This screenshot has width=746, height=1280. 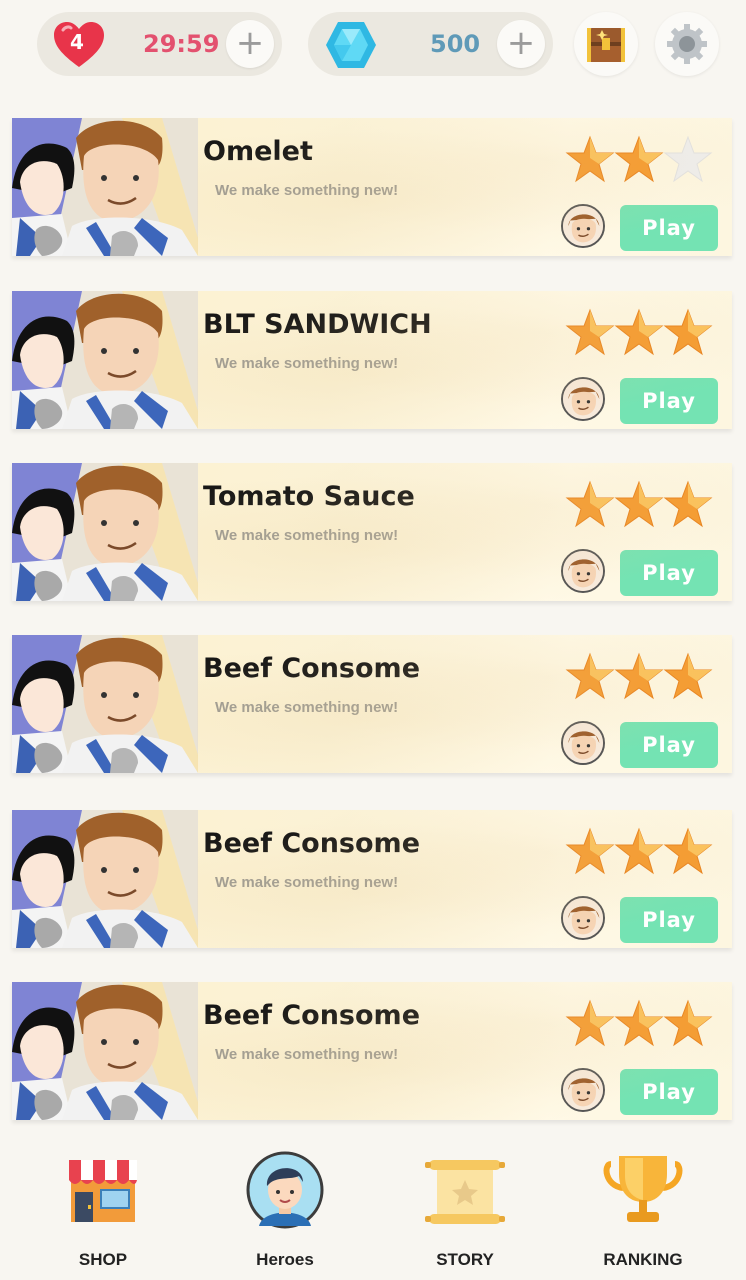 I want to click on treasure-chest-icon, so click(x=606, y=45).